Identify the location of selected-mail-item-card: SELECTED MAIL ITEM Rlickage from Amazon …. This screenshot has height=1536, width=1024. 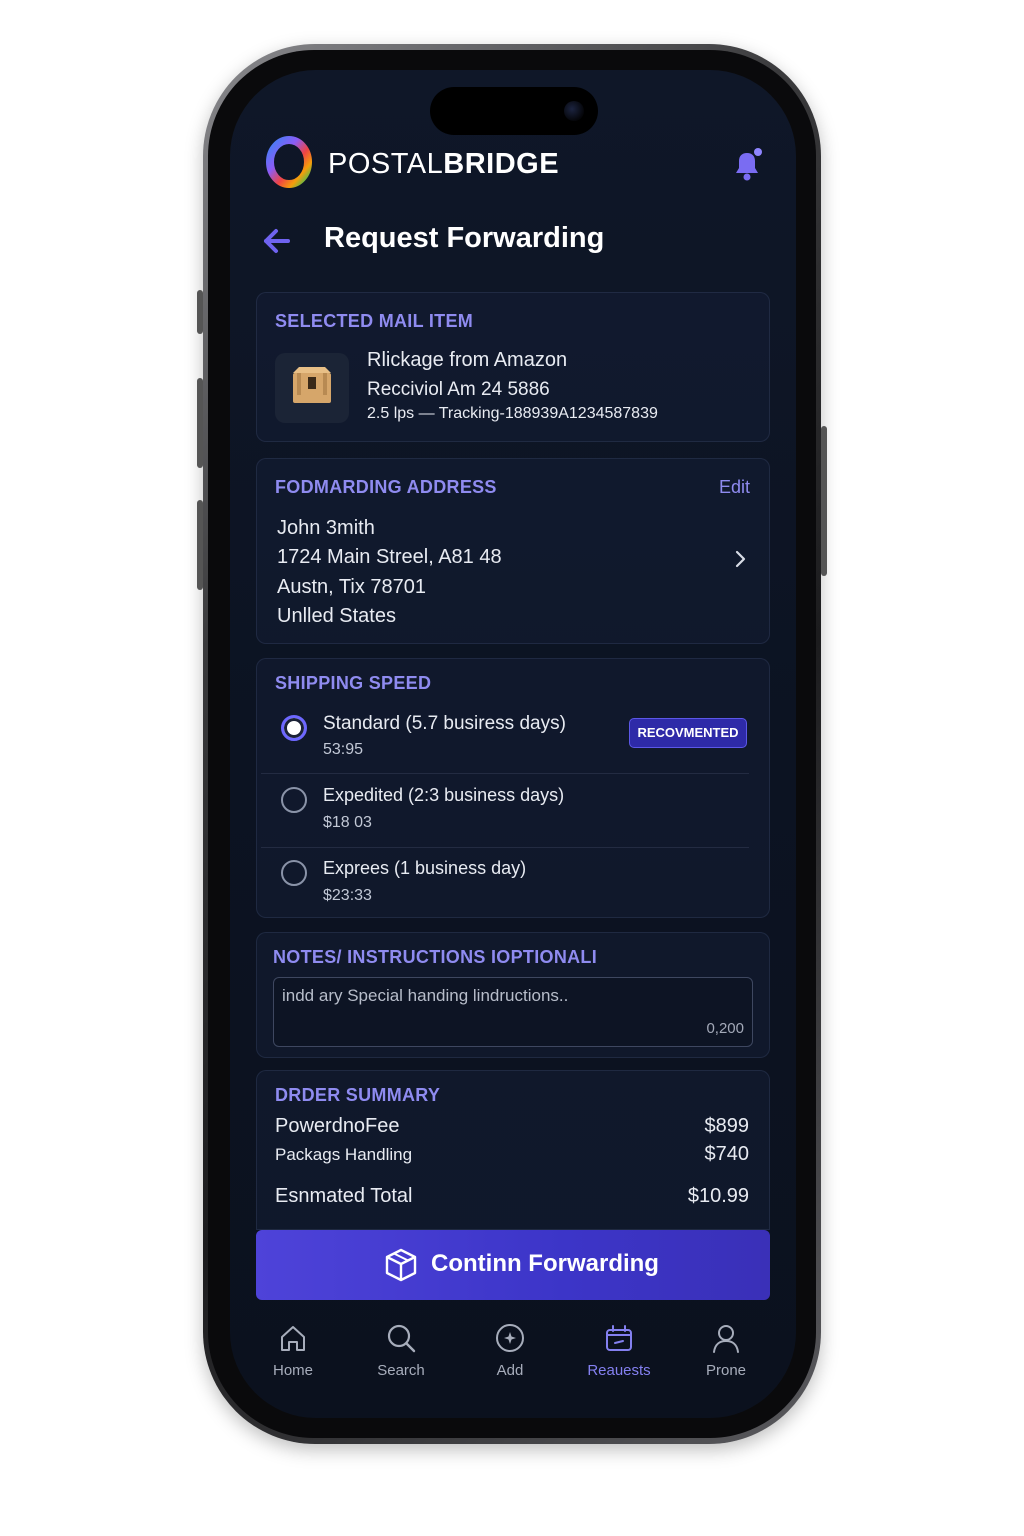
(513, 367).